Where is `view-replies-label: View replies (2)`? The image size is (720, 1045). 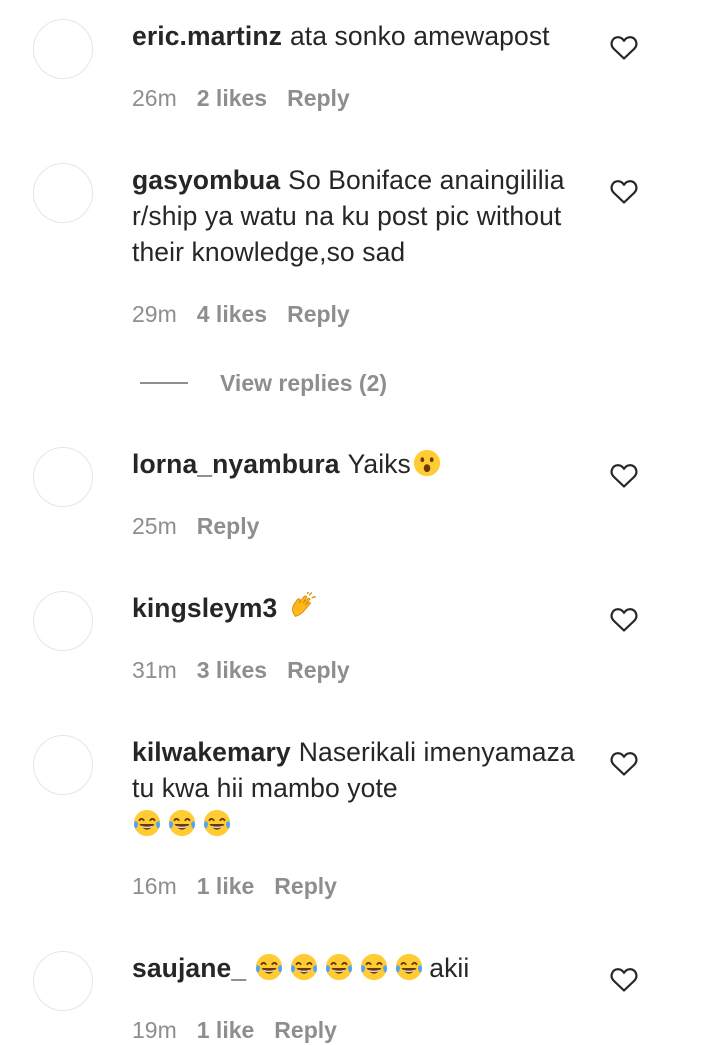 view-replies-label: View replies (2) is located at coordinates (303, 383).